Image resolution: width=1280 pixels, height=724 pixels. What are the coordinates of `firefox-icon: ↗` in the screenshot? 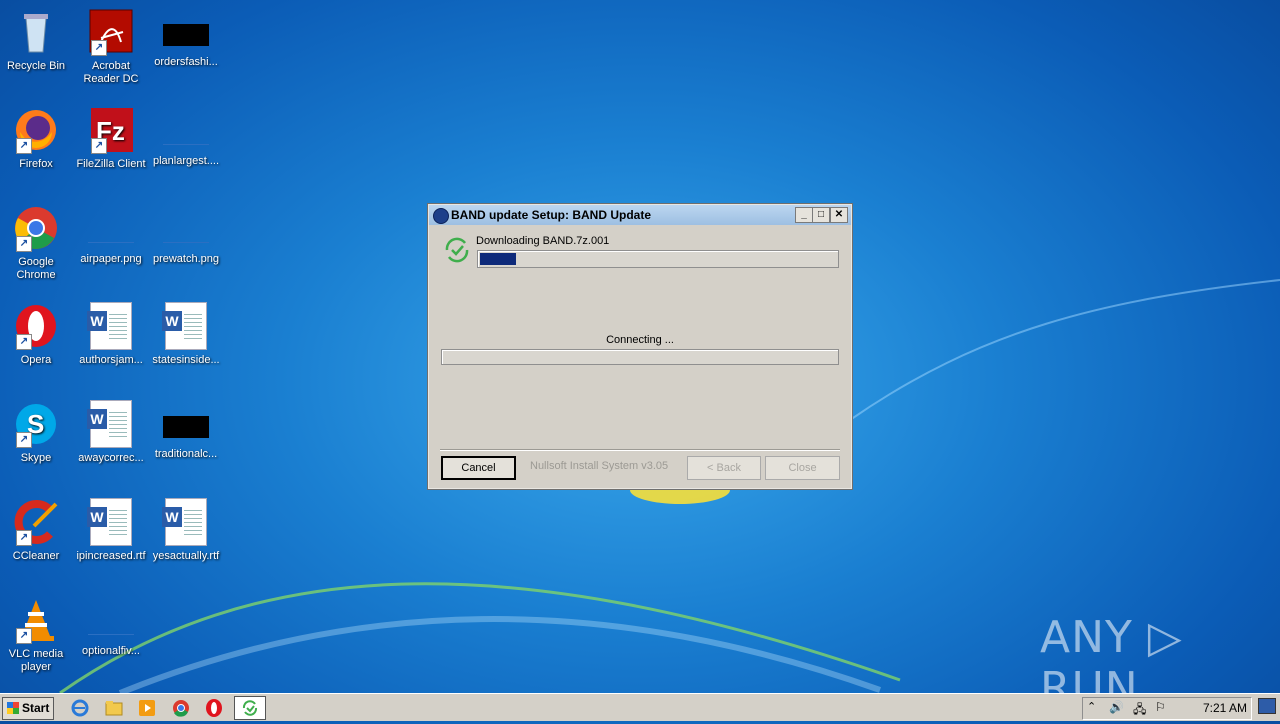 It's located at (36, 130).